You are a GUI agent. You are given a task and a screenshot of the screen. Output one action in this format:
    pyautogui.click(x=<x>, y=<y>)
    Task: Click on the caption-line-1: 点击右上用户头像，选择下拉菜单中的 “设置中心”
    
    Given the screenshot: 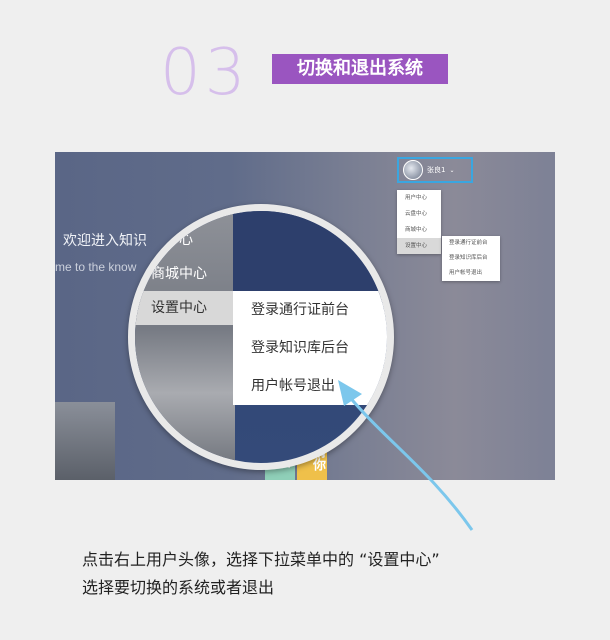 What is the action you would take?
    pyautogui.click(x=261, y=559)
    